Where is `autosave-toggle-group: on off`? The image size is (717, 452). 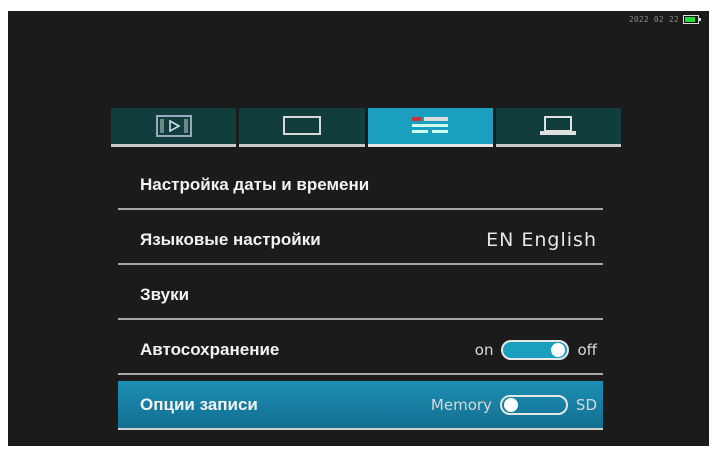 autosave-toggle-group: on off is located at coordinates (535, 349).